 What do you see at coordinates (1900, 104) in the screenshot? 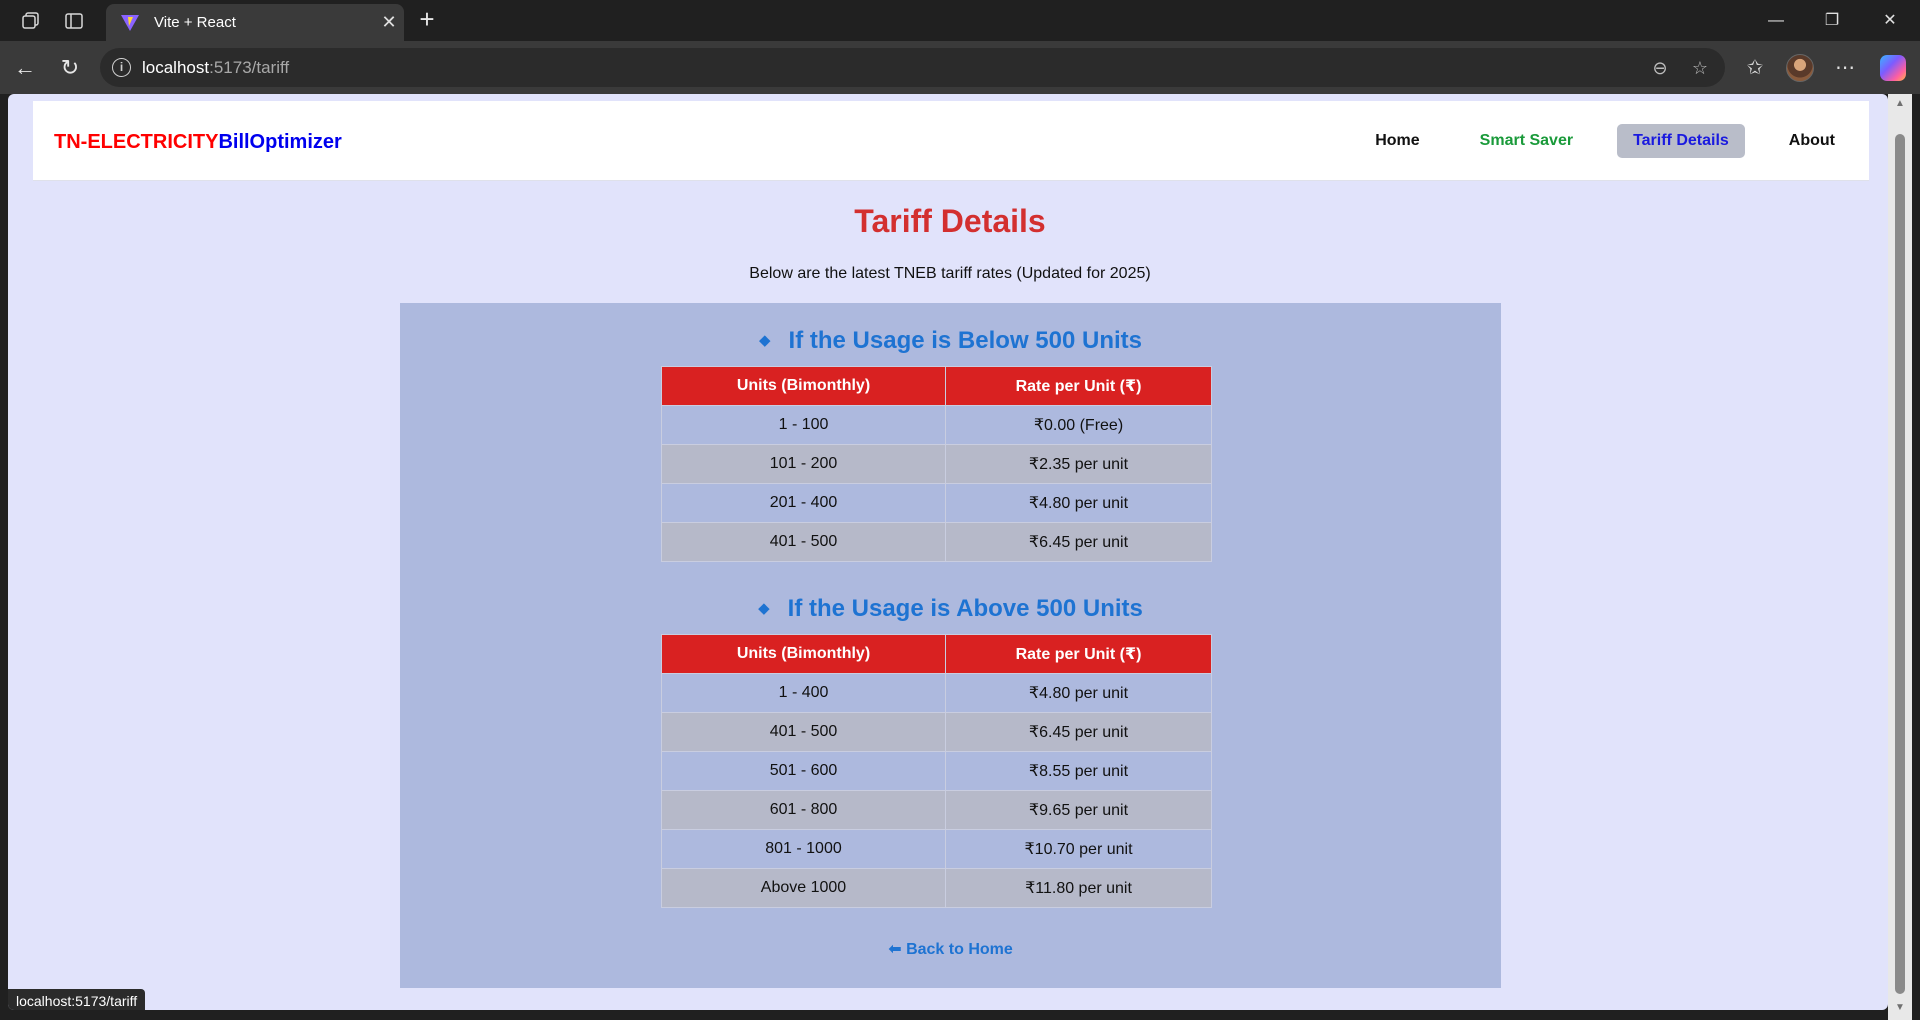
I see `scroll-up-icon: ▲` at bounding box center [1900, 104].